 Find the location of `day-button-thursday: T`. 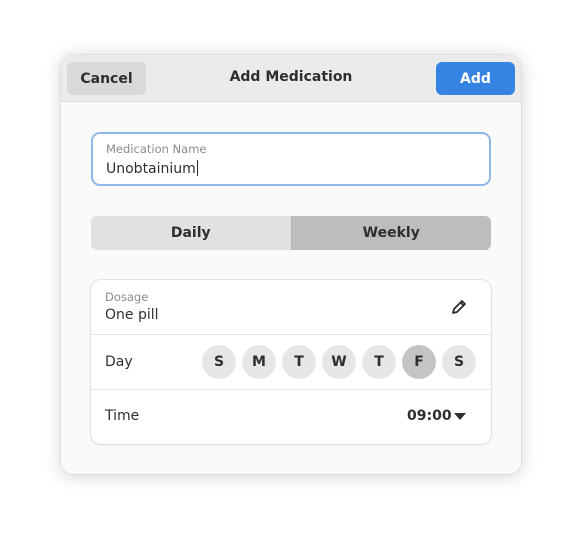

day-button-thursday: T is located at coordinates (379, 362).